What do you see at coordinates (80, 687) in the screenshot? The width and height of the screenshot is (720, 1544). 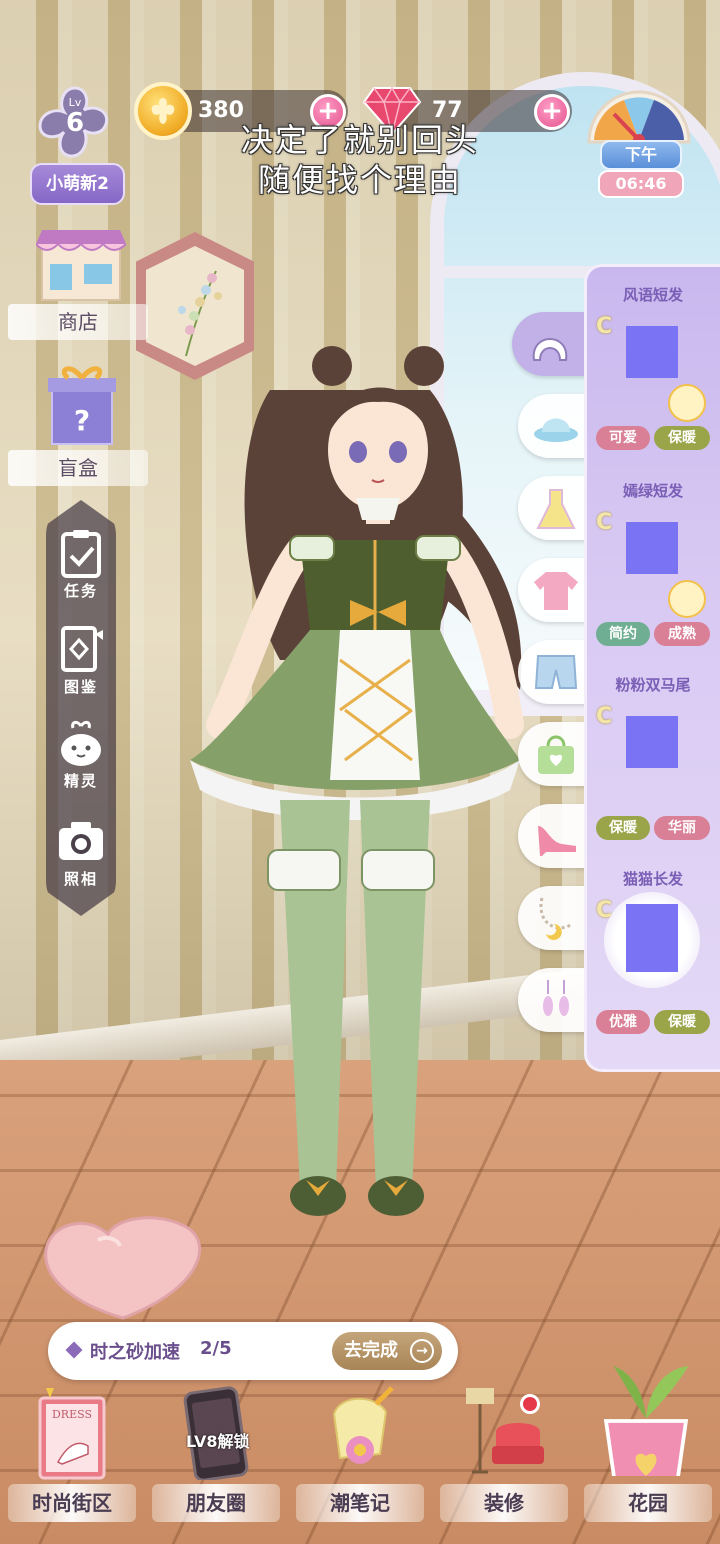 I see `tool-label: 图鉴` at bounding box center [80, 687].